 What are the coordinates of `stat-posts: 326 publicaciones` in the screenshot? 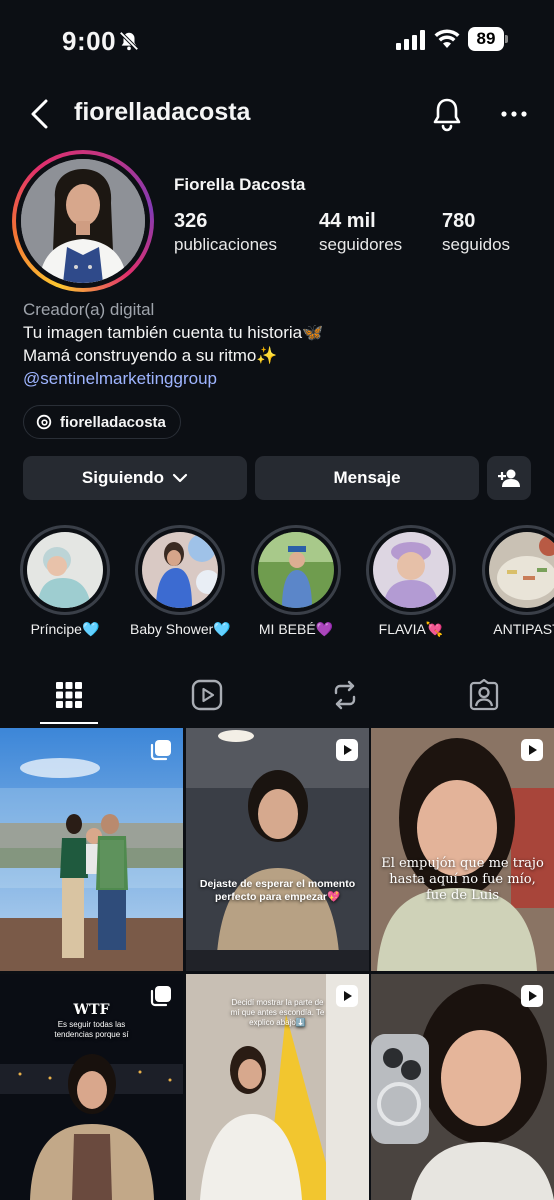 It's located at (225, 232).